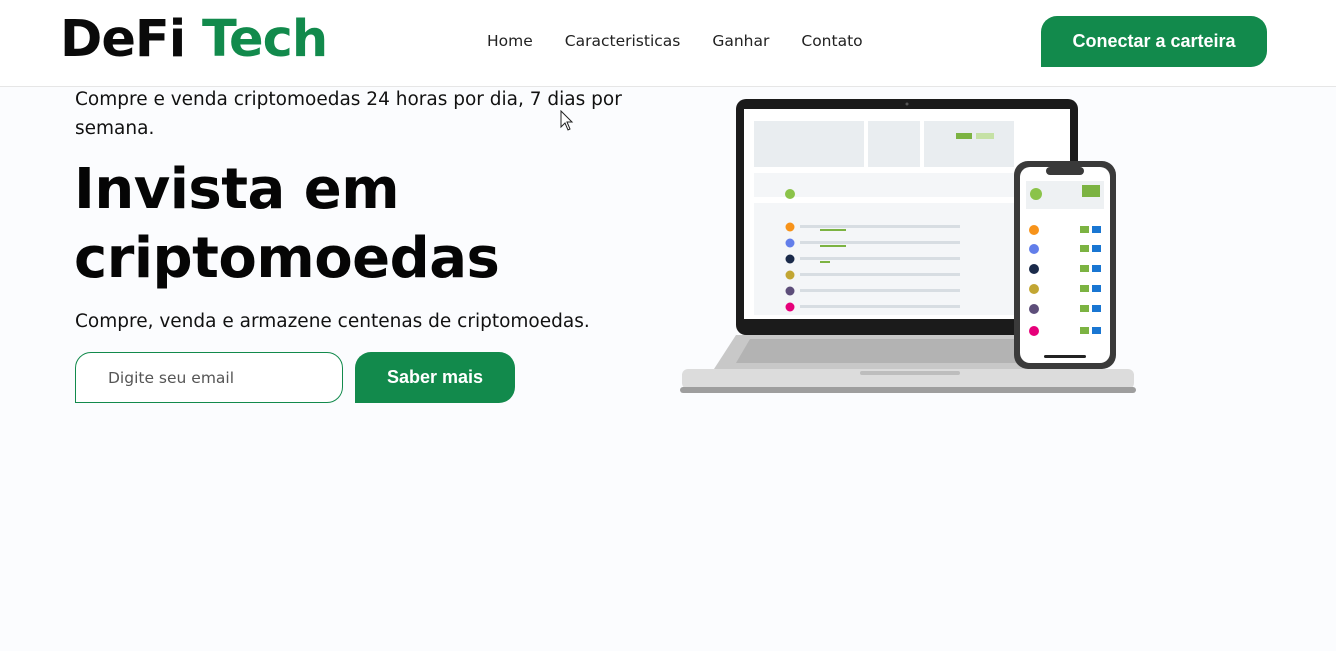  Describe the element at coordinates (194, 40) in the screenshot. I see `brand-logo: DeFi Tech` at that location.